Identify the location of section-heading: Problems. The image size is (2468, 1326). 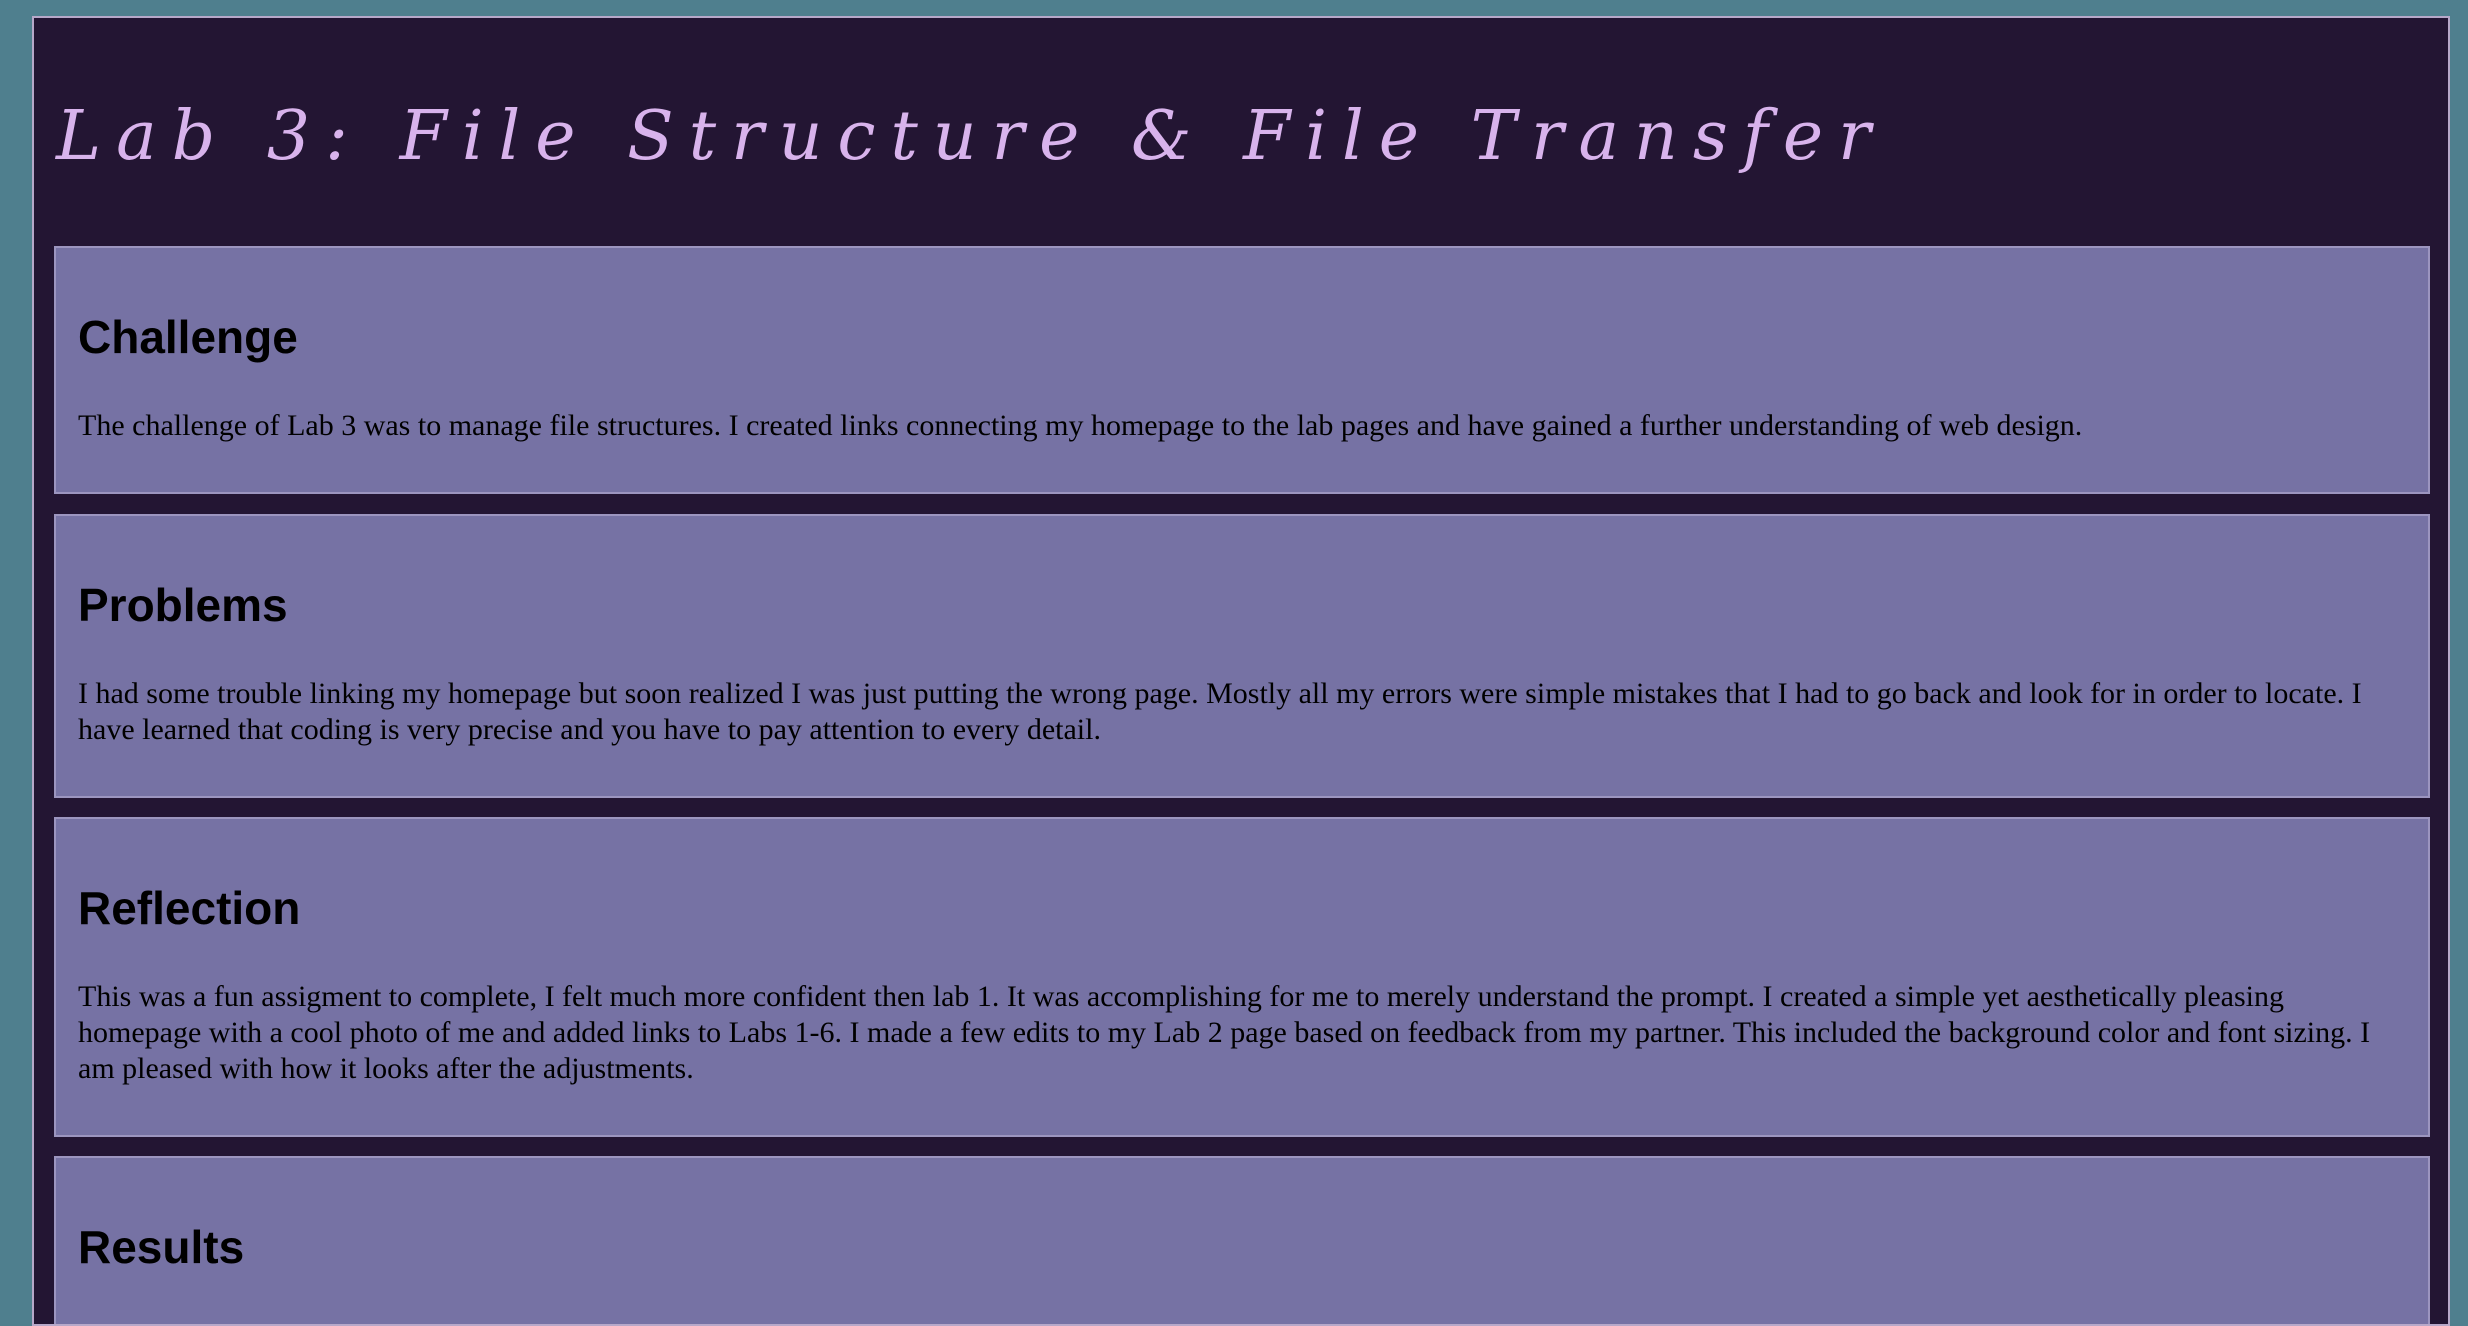
(183, 605).